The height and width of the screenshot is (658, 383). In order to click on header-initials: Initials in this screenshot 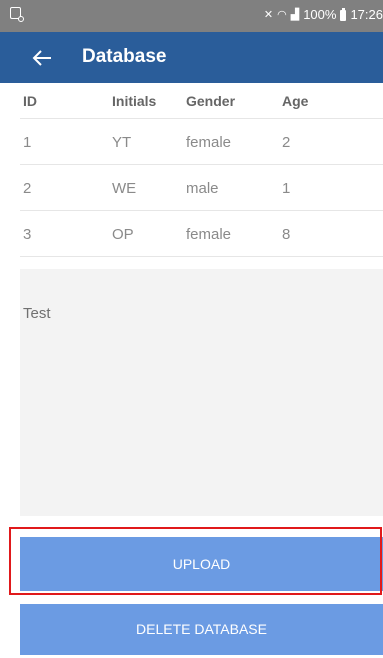, I will do `click(134, 101)`.